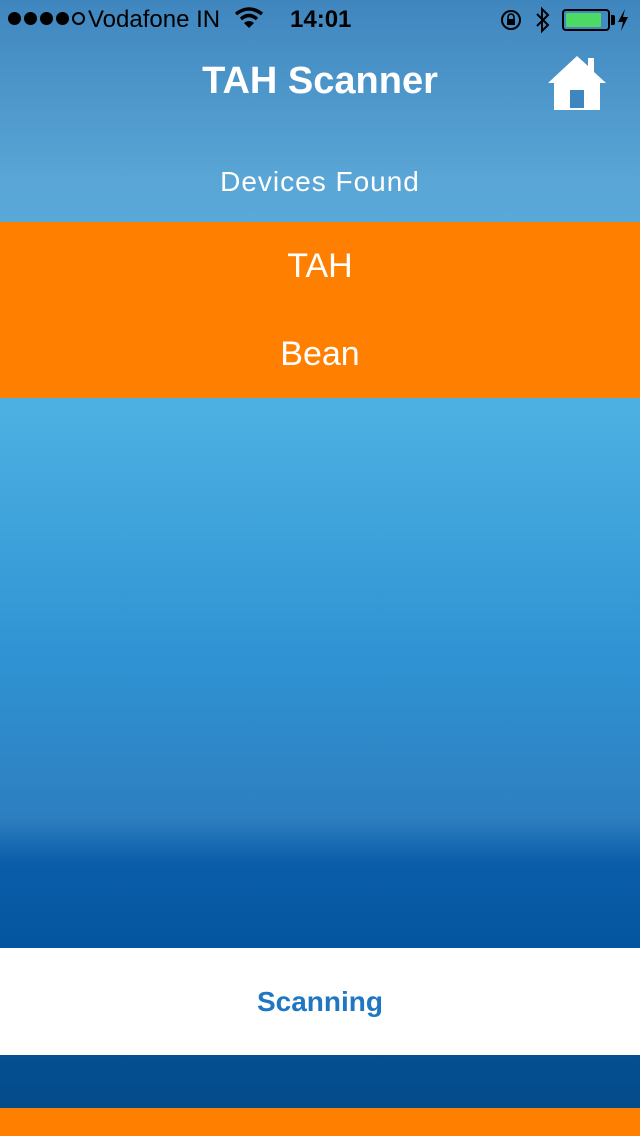 The width and height of the screenshot is (640, 1136). Describe the element at coordinates (543, 20) in the screenshot. I see `bluetooth-icon` at that location.